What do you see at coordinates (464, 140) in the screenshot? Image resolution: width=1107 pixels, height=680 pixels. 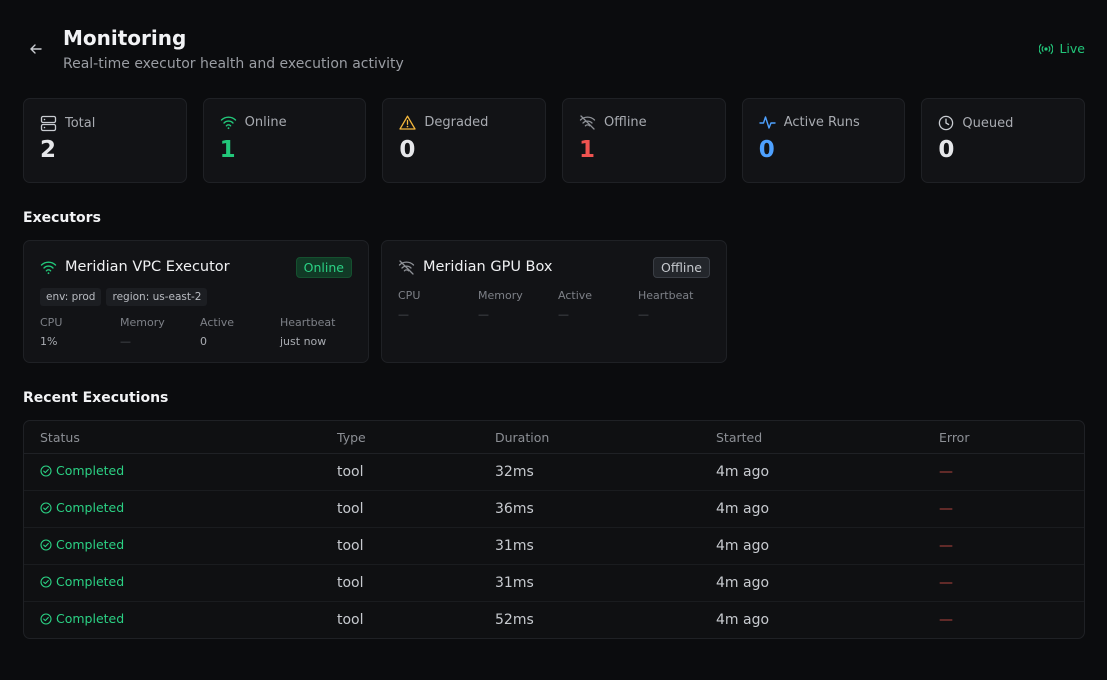 I see `stat-card-degraded: Degraded 0` at bounding box center [464, 140].